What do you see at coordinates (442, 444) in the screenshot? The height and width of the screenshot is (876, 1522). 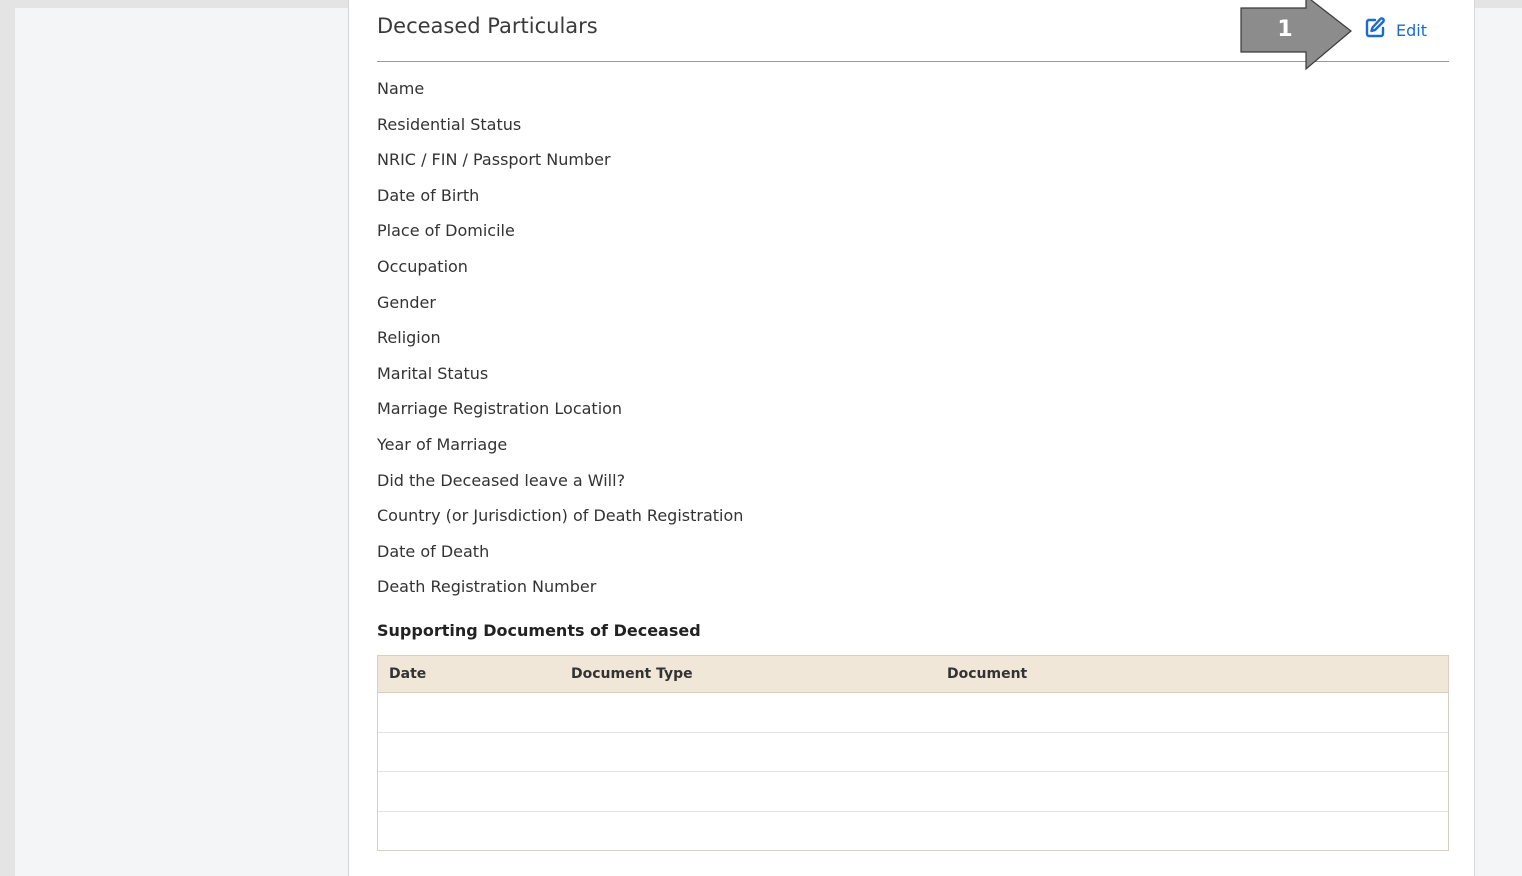 I see `field-year-of-marriage-label: Year of Marriage` at bounding box center [442, 444].